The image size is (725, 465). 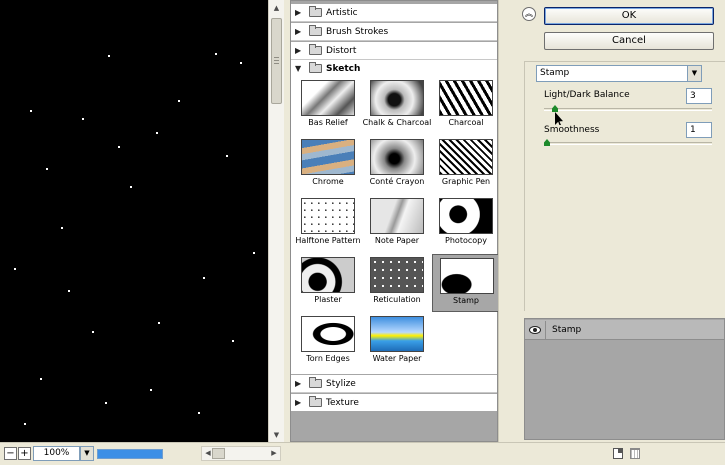 What do you see at coordinates (24, 453) in the screenshot?
I see `zoom-in-button: +` at bounding box center [24, 453].